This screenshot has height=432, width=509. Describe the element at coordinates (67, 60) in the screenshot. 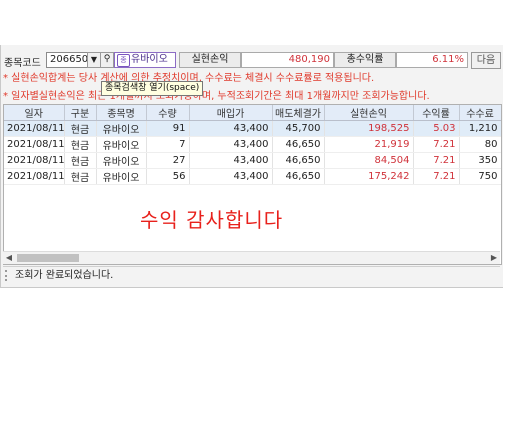

I see `stock-code-input: 206650` at that location.